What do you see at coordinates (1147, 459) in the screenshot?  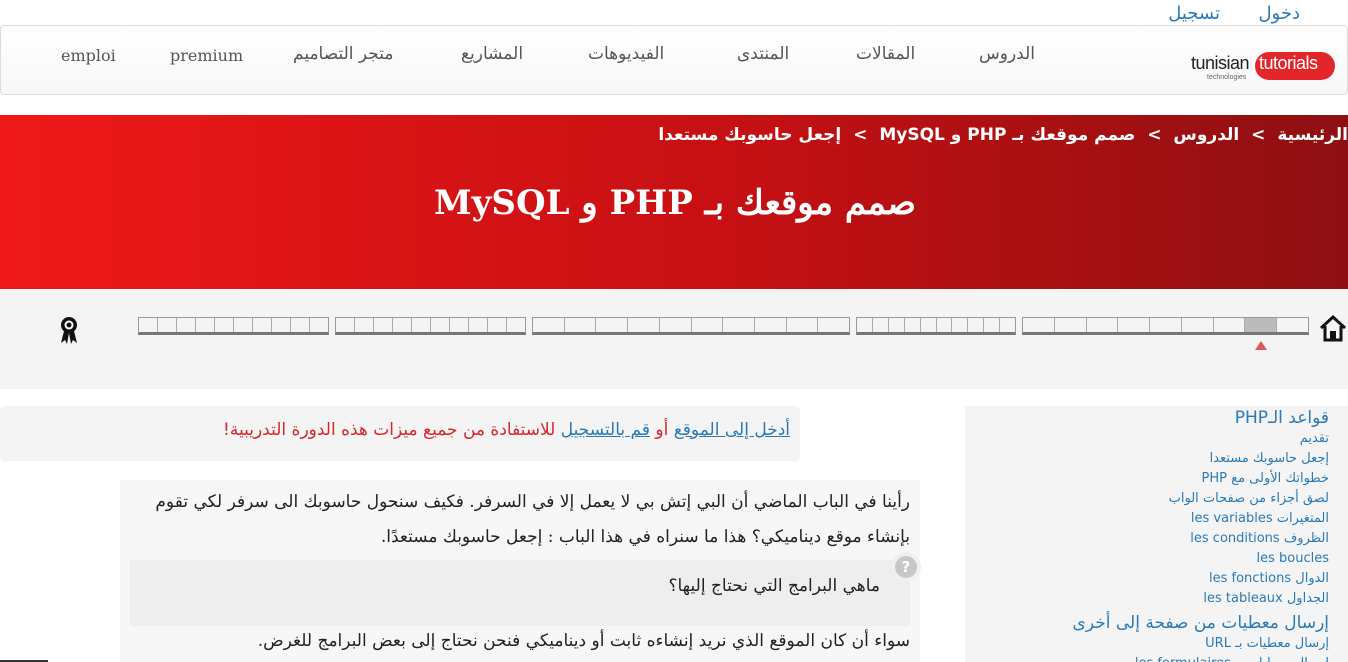 I see `sidebar-lesson-link: إجعل حاسوبك مستعدا` at bounding box center [1147, 459].